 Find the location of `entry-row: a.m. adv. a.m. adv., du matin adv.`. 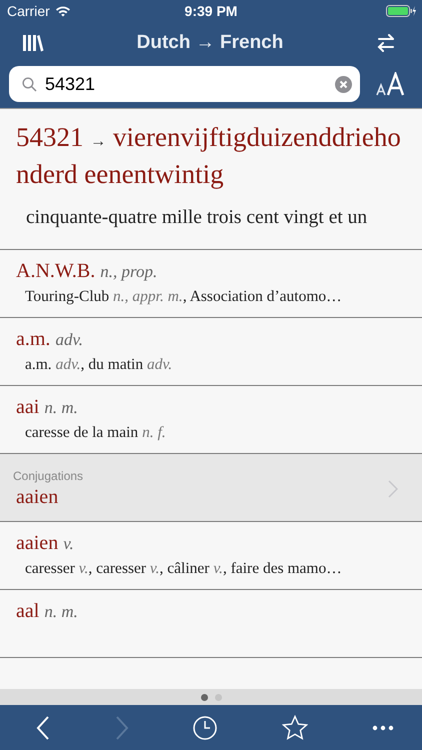

entry-row: a.m. adv. a.m. adv., du matin adv. is located at coordinates (211, 352).